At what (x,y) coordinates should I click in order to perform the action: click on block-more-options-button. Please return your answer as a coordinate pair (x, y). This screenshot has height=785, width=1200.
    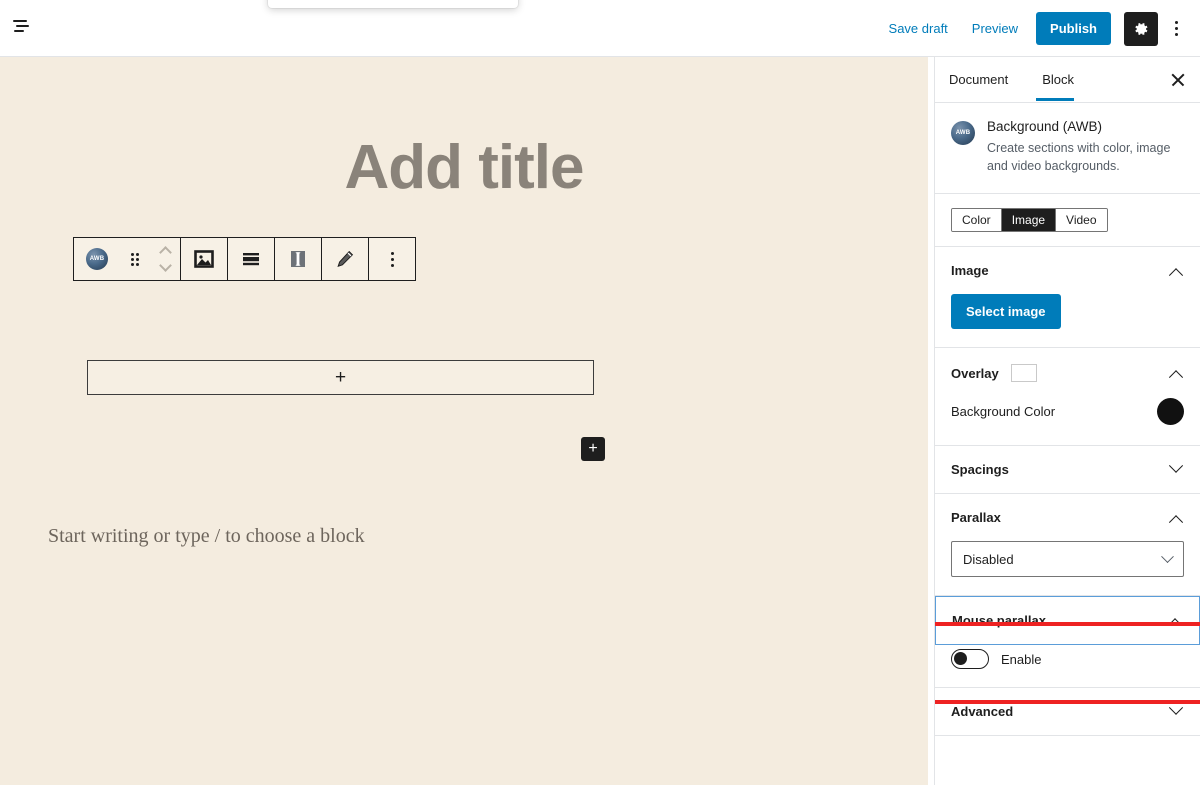
    Looking at the image, I should click on (392, 259).